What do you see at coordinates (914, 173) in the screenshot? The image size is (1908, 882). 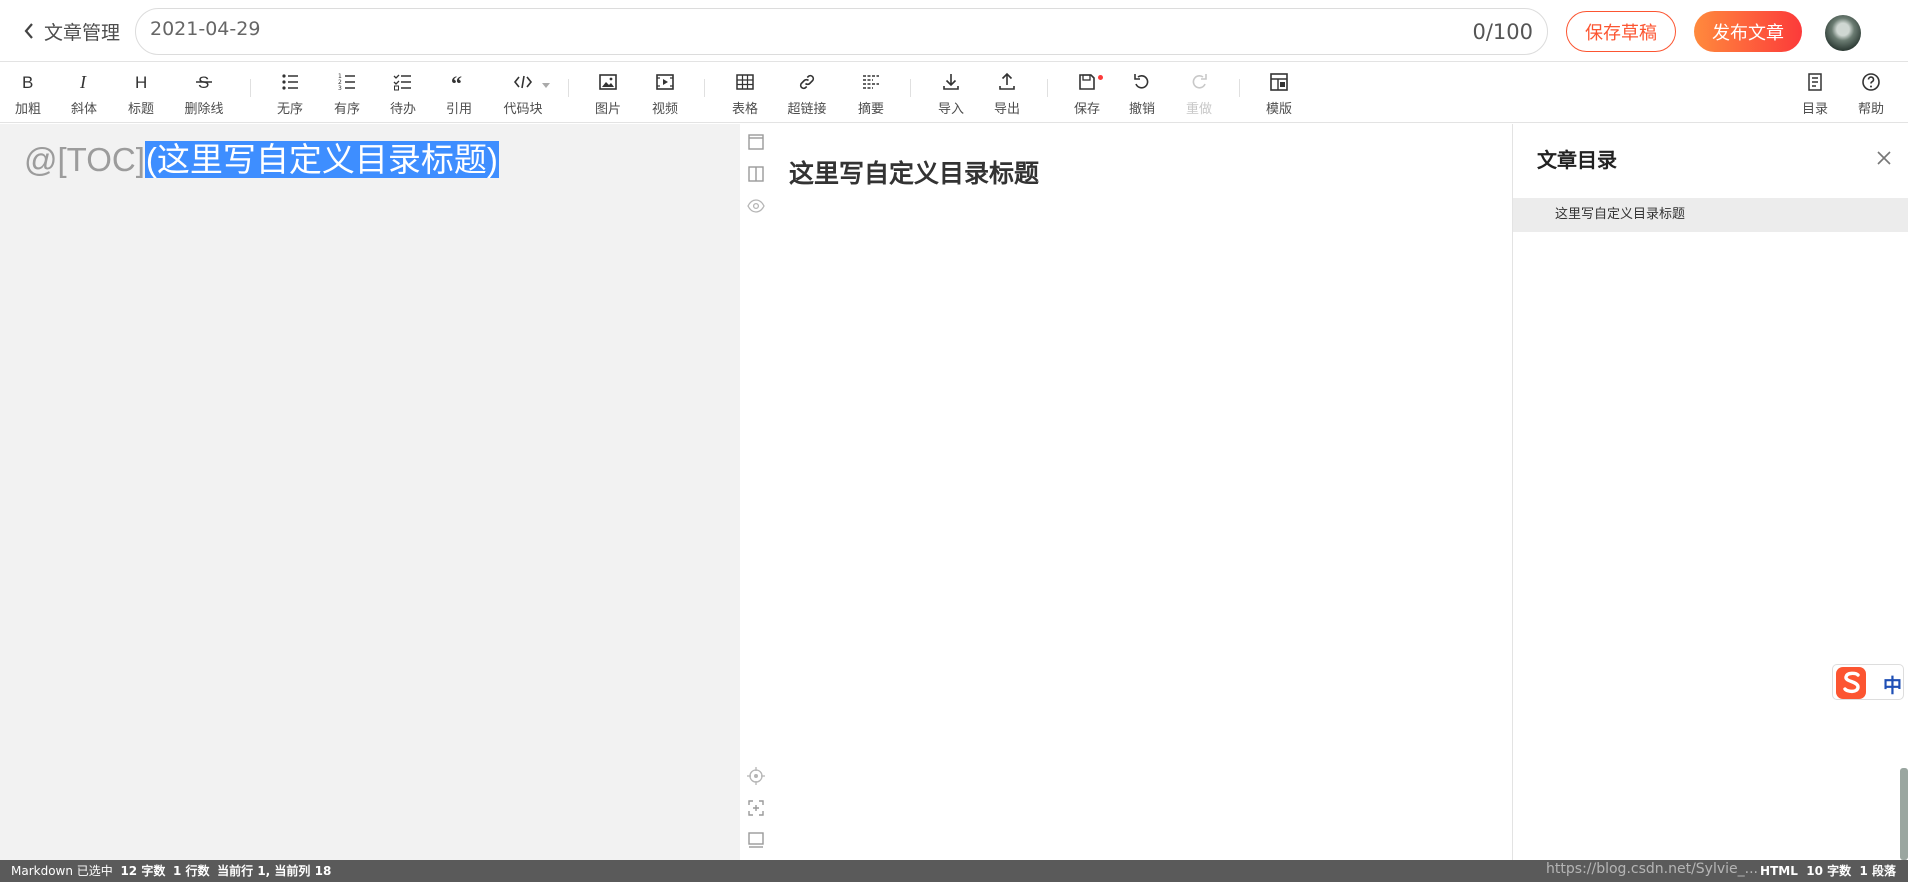 I see `preview-heading: 这里写自定义目录标题` at bounding box center [914, 173].